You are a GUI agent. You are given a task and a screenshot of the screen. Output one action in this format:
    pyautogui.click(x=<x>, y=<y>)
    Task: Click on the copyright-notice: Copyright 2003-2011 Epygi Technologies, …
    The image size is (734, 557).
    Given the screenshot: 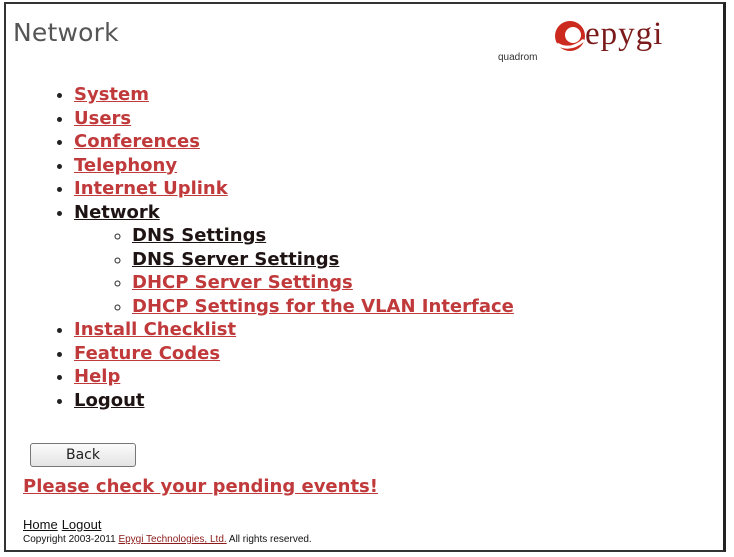 What is the action you would take?
    pyautogui.click(x=167, y=539)
    